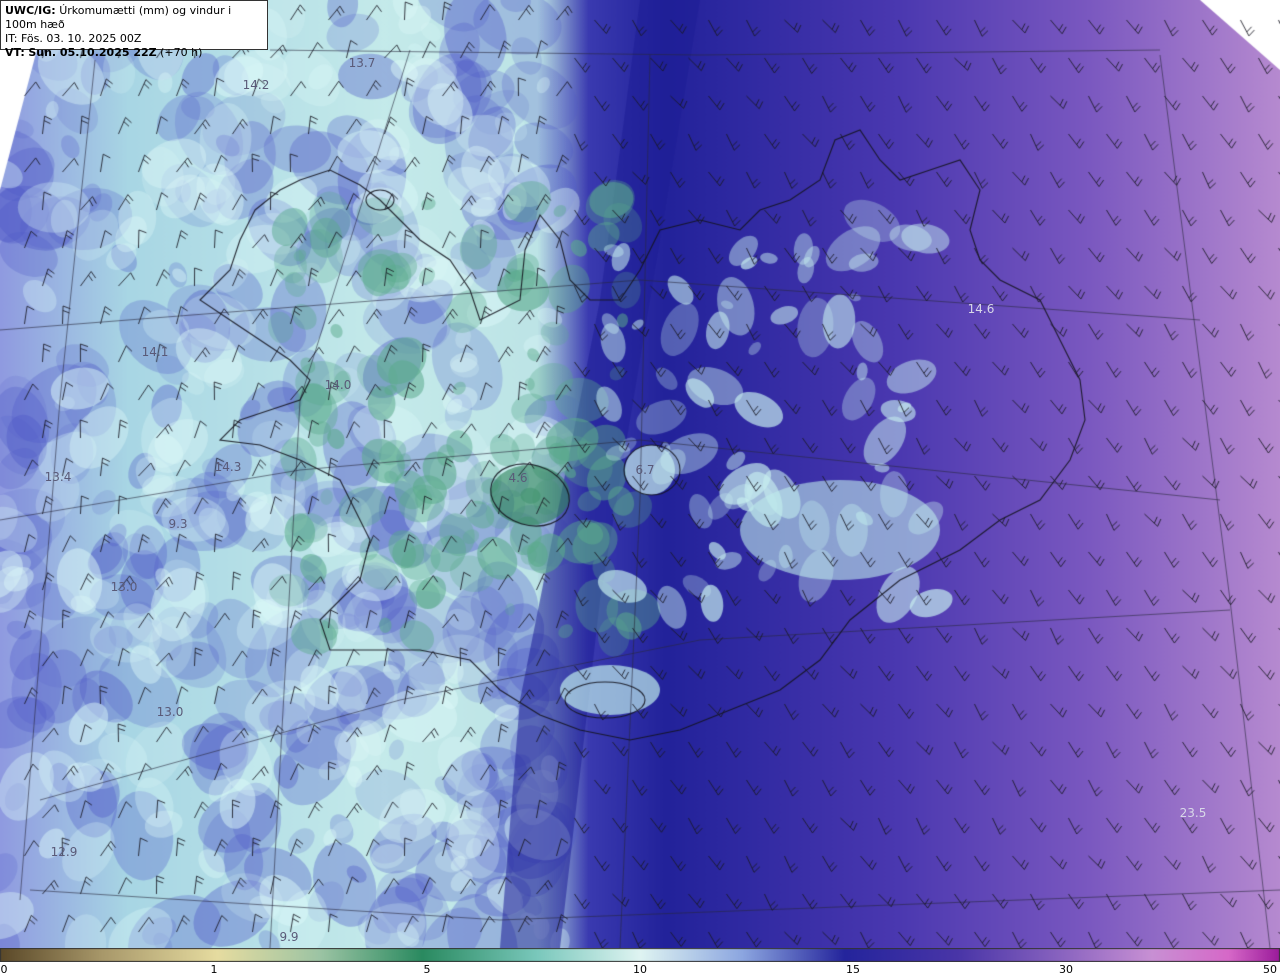 Image resolution: width=1280 pixels, height=978 pixels. What do you see at coordinates (64, 852) in the screenshot?
I see `map-value-label: 12.9` at bounding box center [64, 852].